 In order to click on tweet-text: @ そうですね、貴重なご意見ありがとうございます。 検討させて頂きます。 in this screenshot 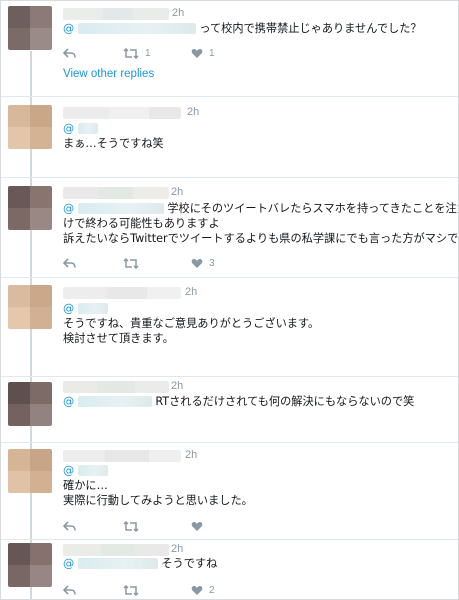, I will do `click(191, 323)`.